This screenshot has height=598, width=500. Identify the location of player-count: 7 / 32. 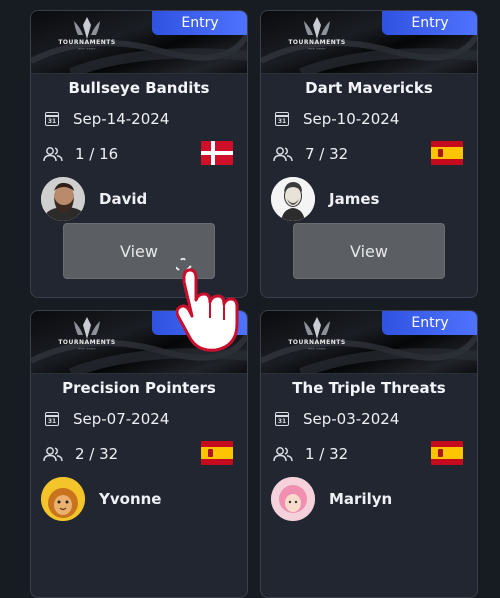
(327, 154).